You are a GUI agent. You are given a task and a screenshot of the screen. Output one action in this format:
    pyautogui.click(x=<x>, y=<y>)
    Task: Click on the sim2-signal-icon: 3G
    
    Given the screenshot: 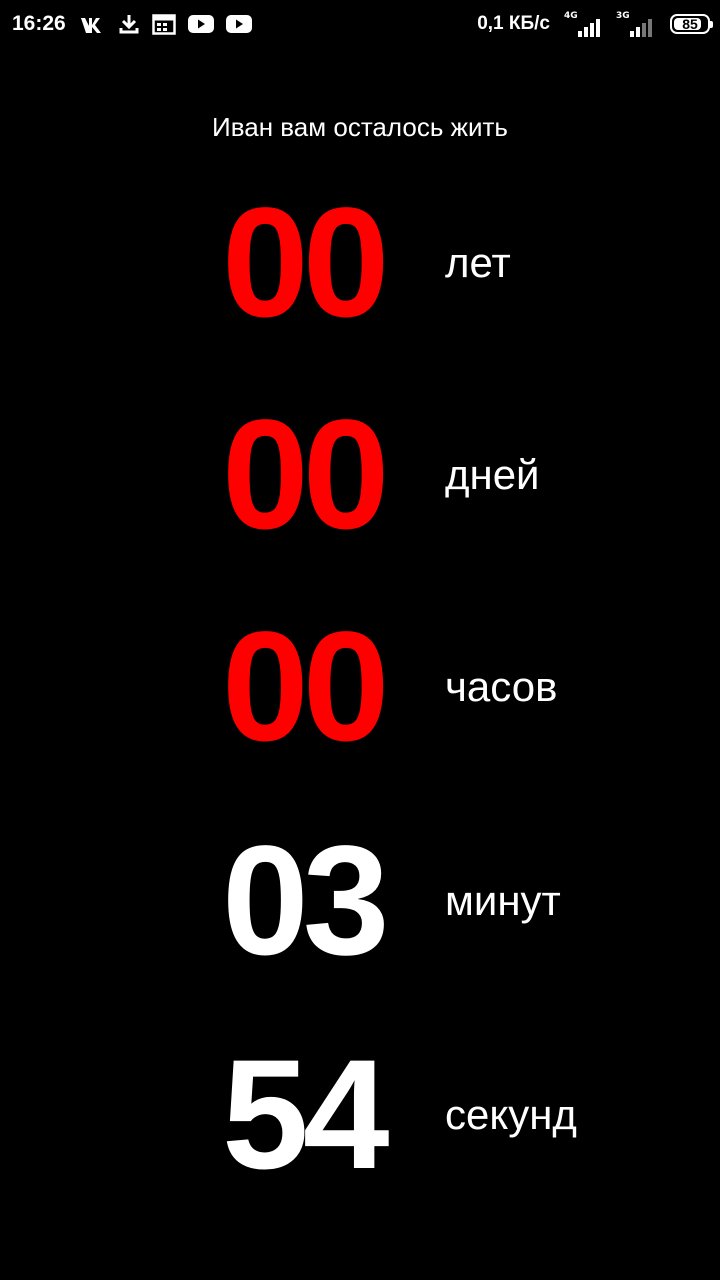 What is the action you would take?
    pyautogui.click(x=636, y=24)
    